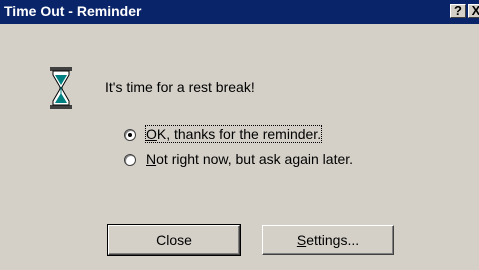  What do you see at coordinates (473, 11) in the screenshot?
I see `close-window-button: X` at bounding box center [473, 11].